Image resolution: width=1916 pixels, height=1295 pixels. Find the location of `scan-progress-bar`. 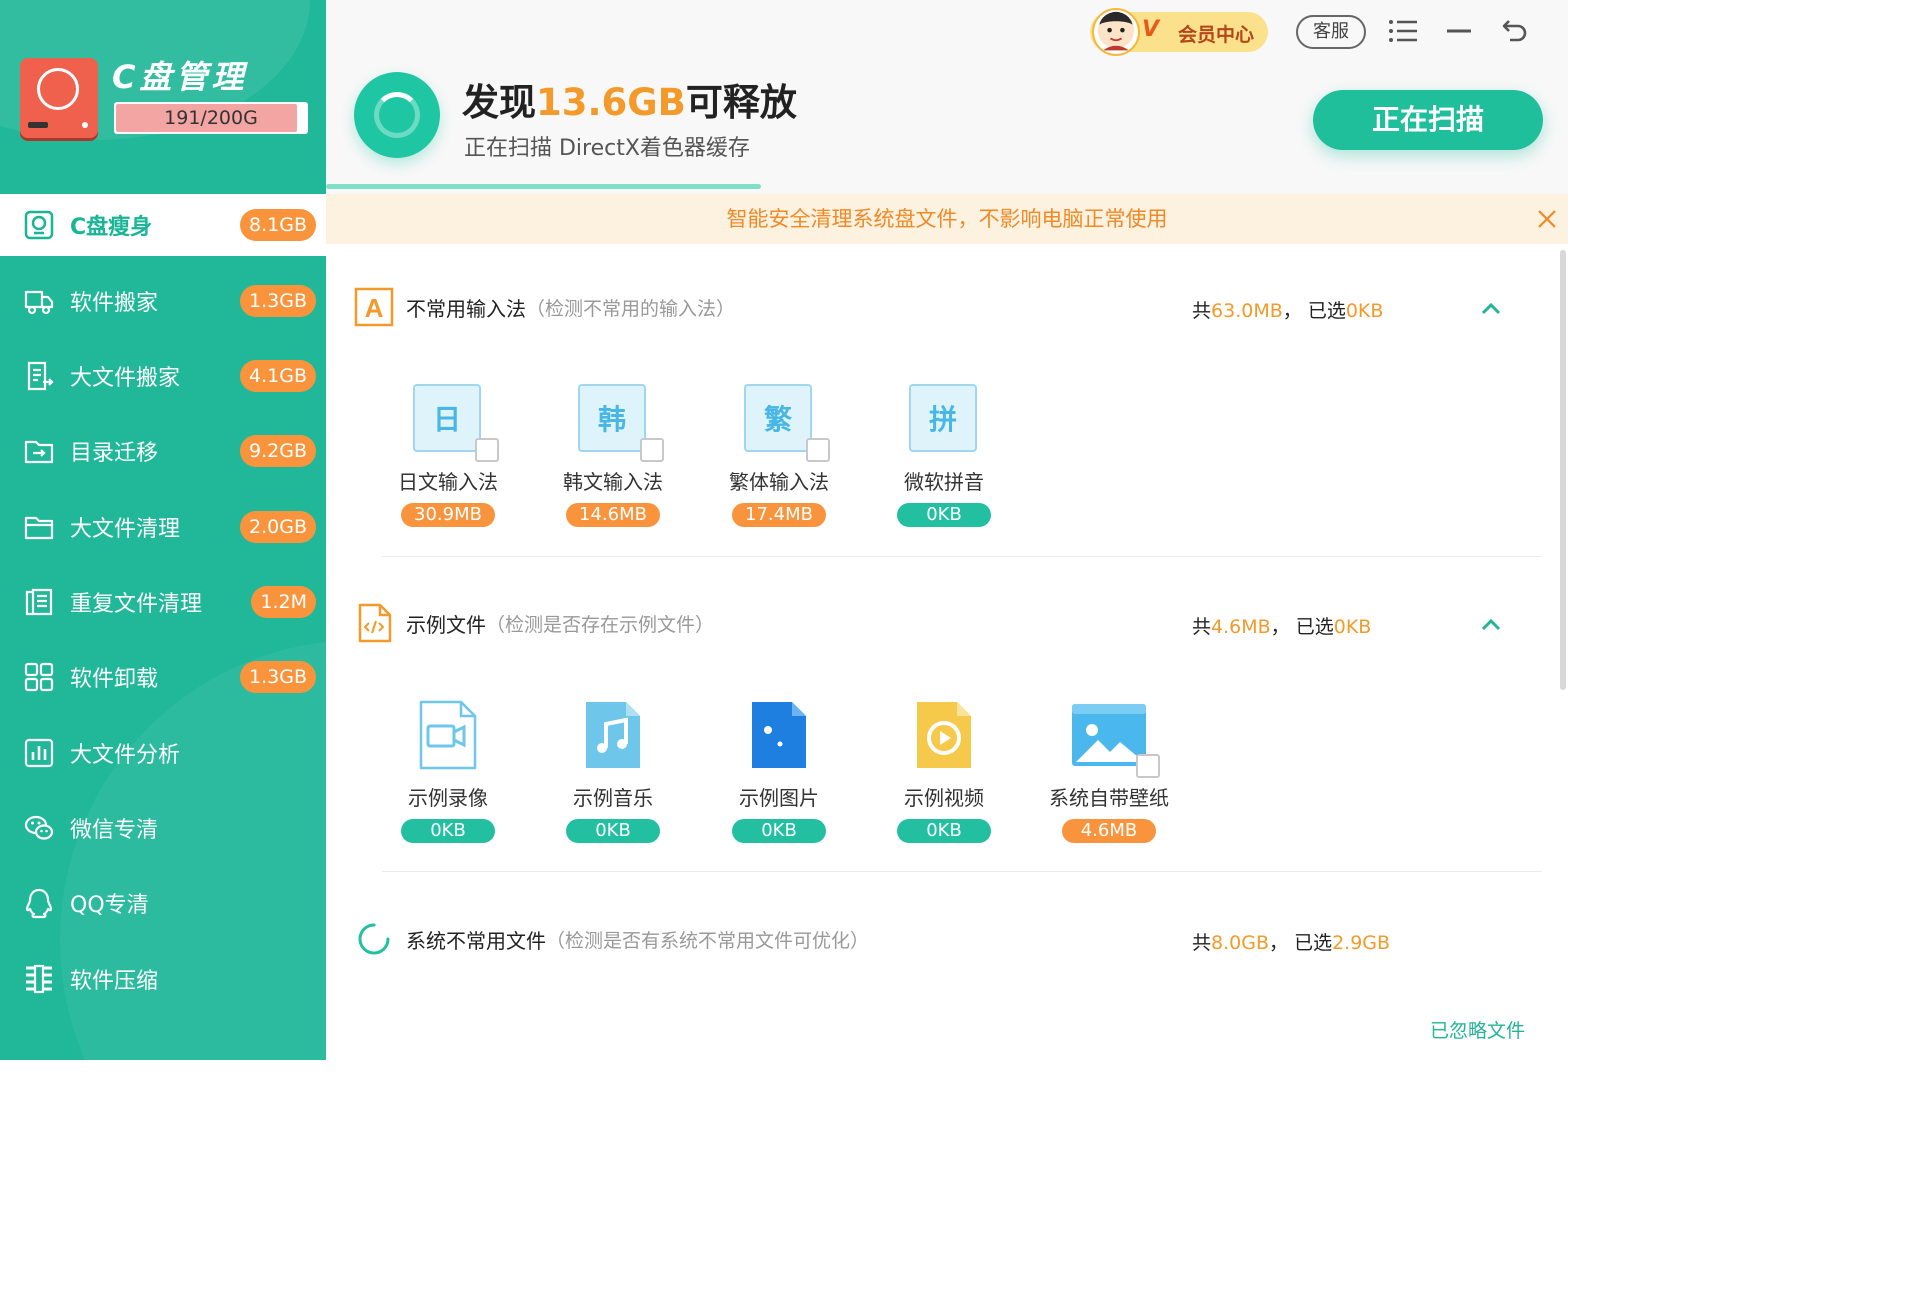

scan-progress-bar is located at coordinates (543, 186).